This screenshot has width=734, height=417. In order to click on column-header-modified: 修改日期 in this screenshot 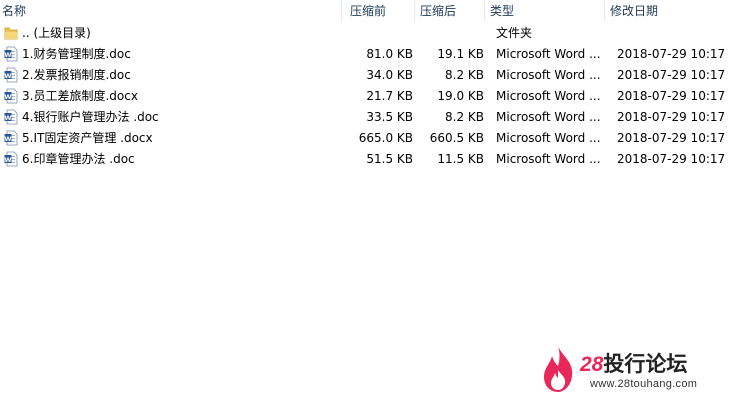, I will do `click(634, 11)`.